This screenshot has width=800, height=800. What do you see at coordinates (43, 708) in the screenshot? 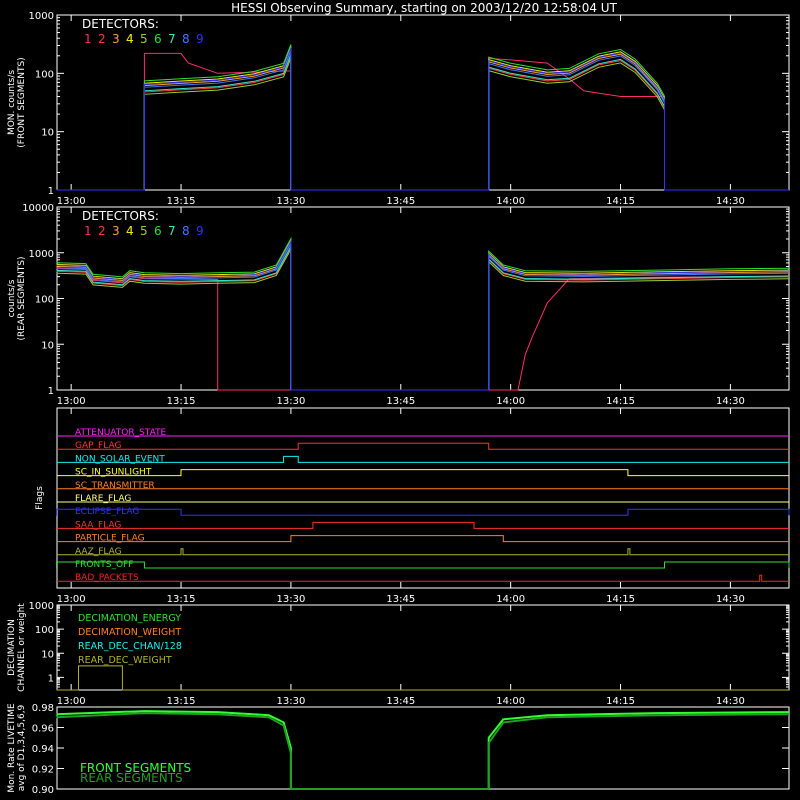
I see `y-tick-label: 0.98` at bounding box center [43, 708].